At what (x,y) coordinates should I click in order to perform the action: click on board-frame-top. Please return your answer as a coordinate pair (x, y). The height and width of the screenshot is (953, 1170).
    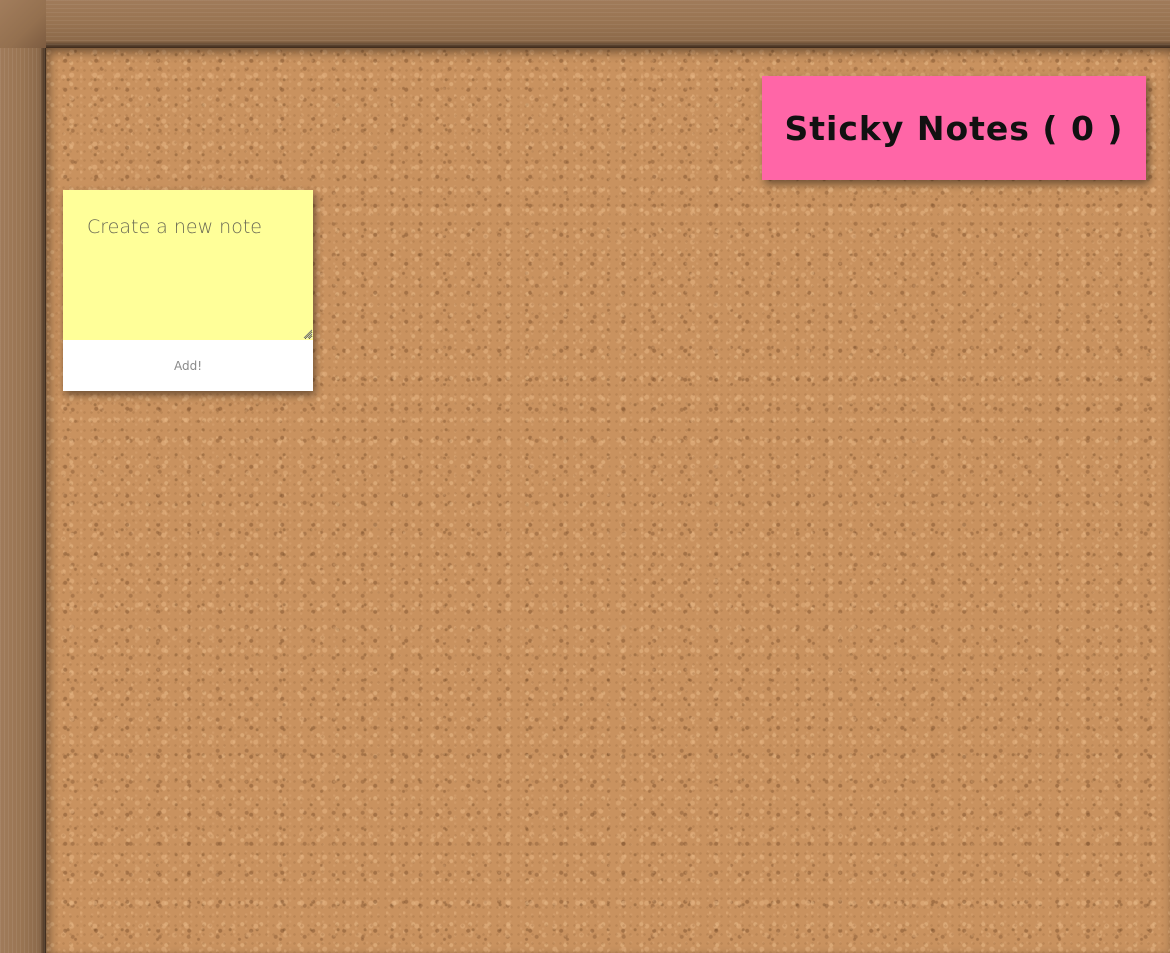
    Looking at the image, I should click on (585, 24).